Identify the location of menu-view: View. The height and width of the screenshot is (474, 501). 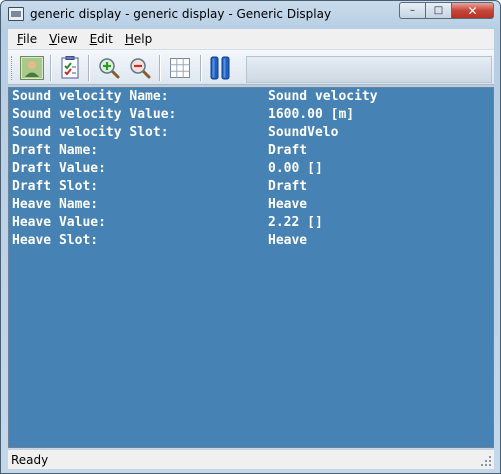
(63, 39).